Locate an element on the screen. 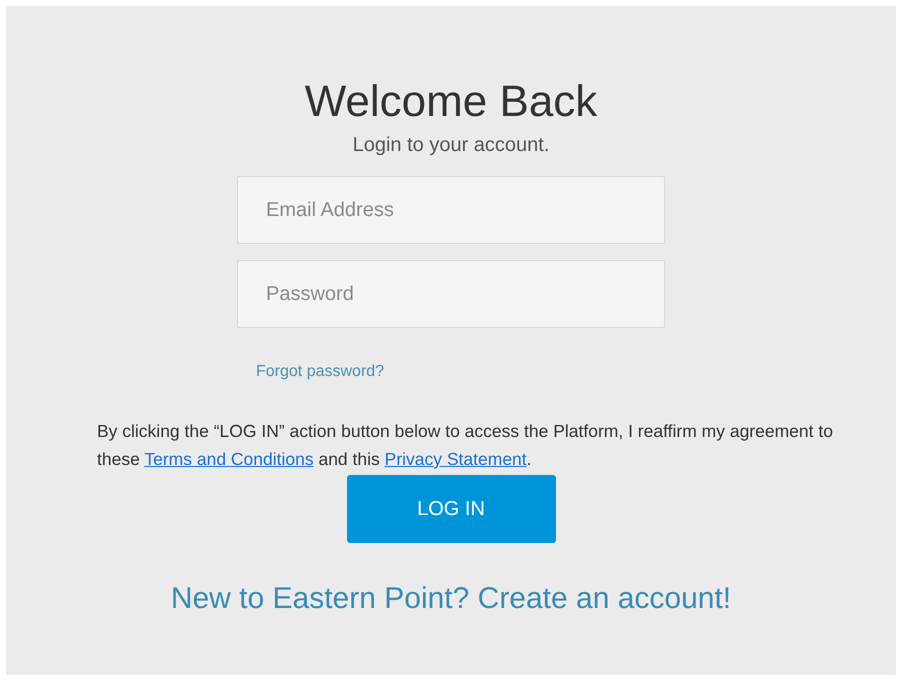 The image size is (902, 681). email-field: Email Address is located at coordinates (451, 210).